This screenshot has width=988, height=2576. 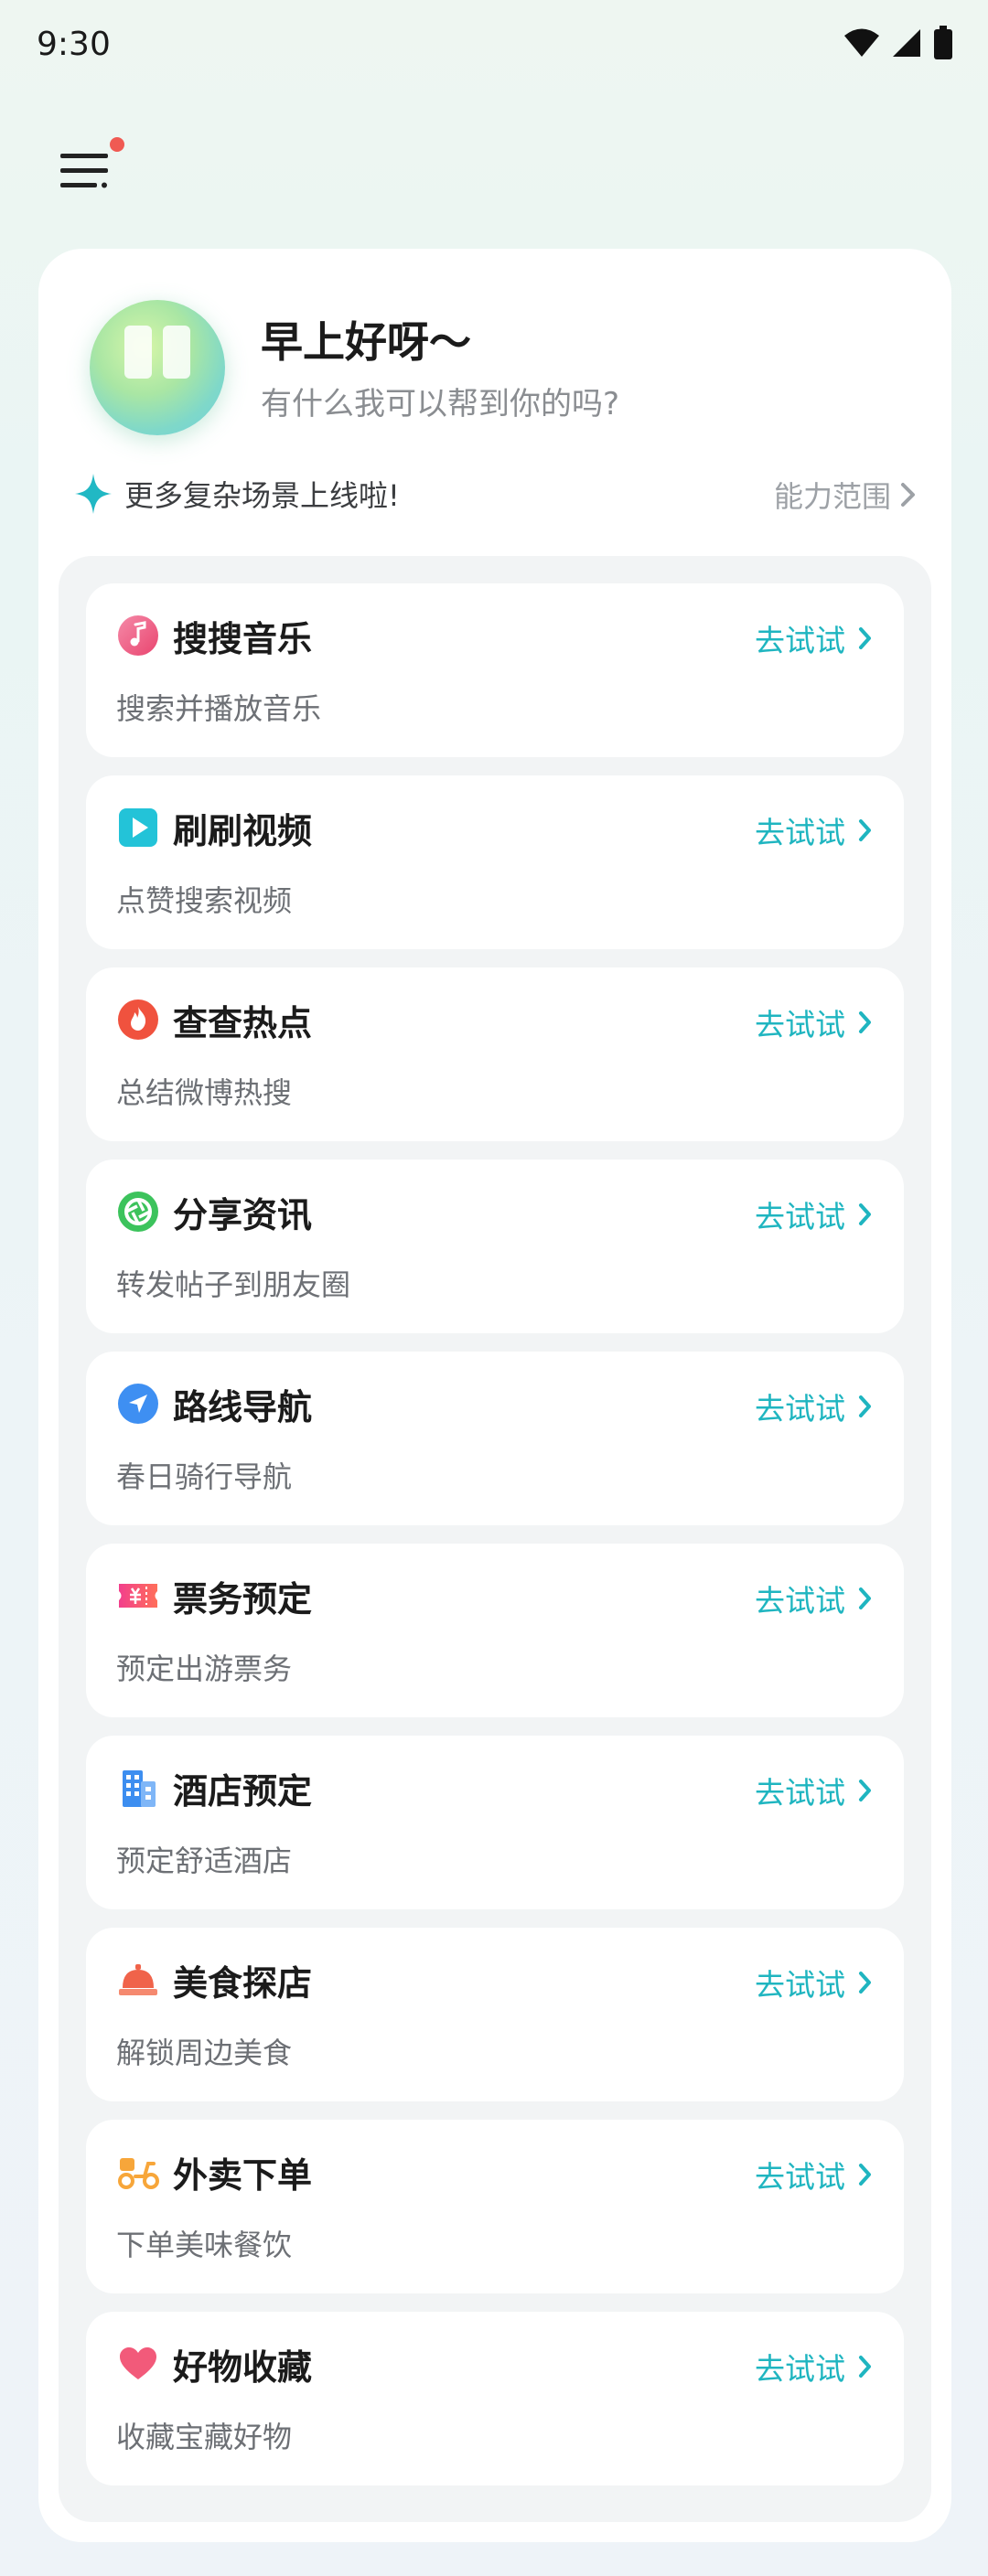 I want to click on heart-icon, so click(x=138, y=2364).